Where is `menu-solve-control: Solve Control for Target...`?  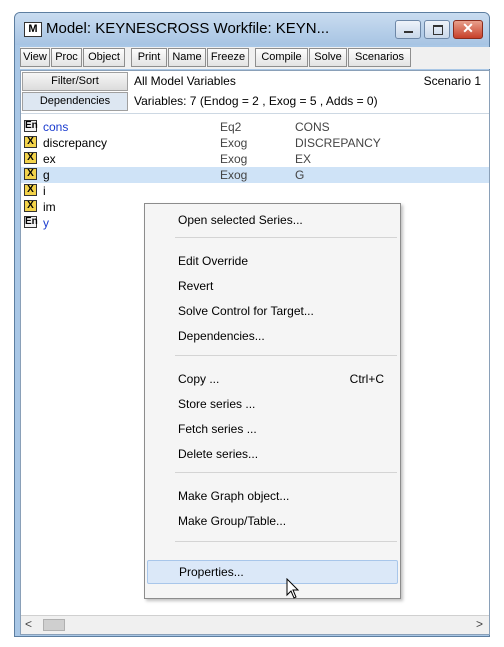
menu-solve-control: Solve Control for Target... is located at coordinates (272, 311).